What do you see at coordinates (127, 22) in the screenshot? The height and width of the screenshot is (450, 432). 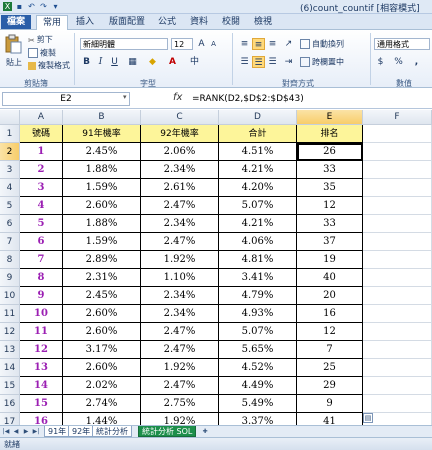 I see `tab-page-layout: 版面配置` at bounding box center [127, 22].